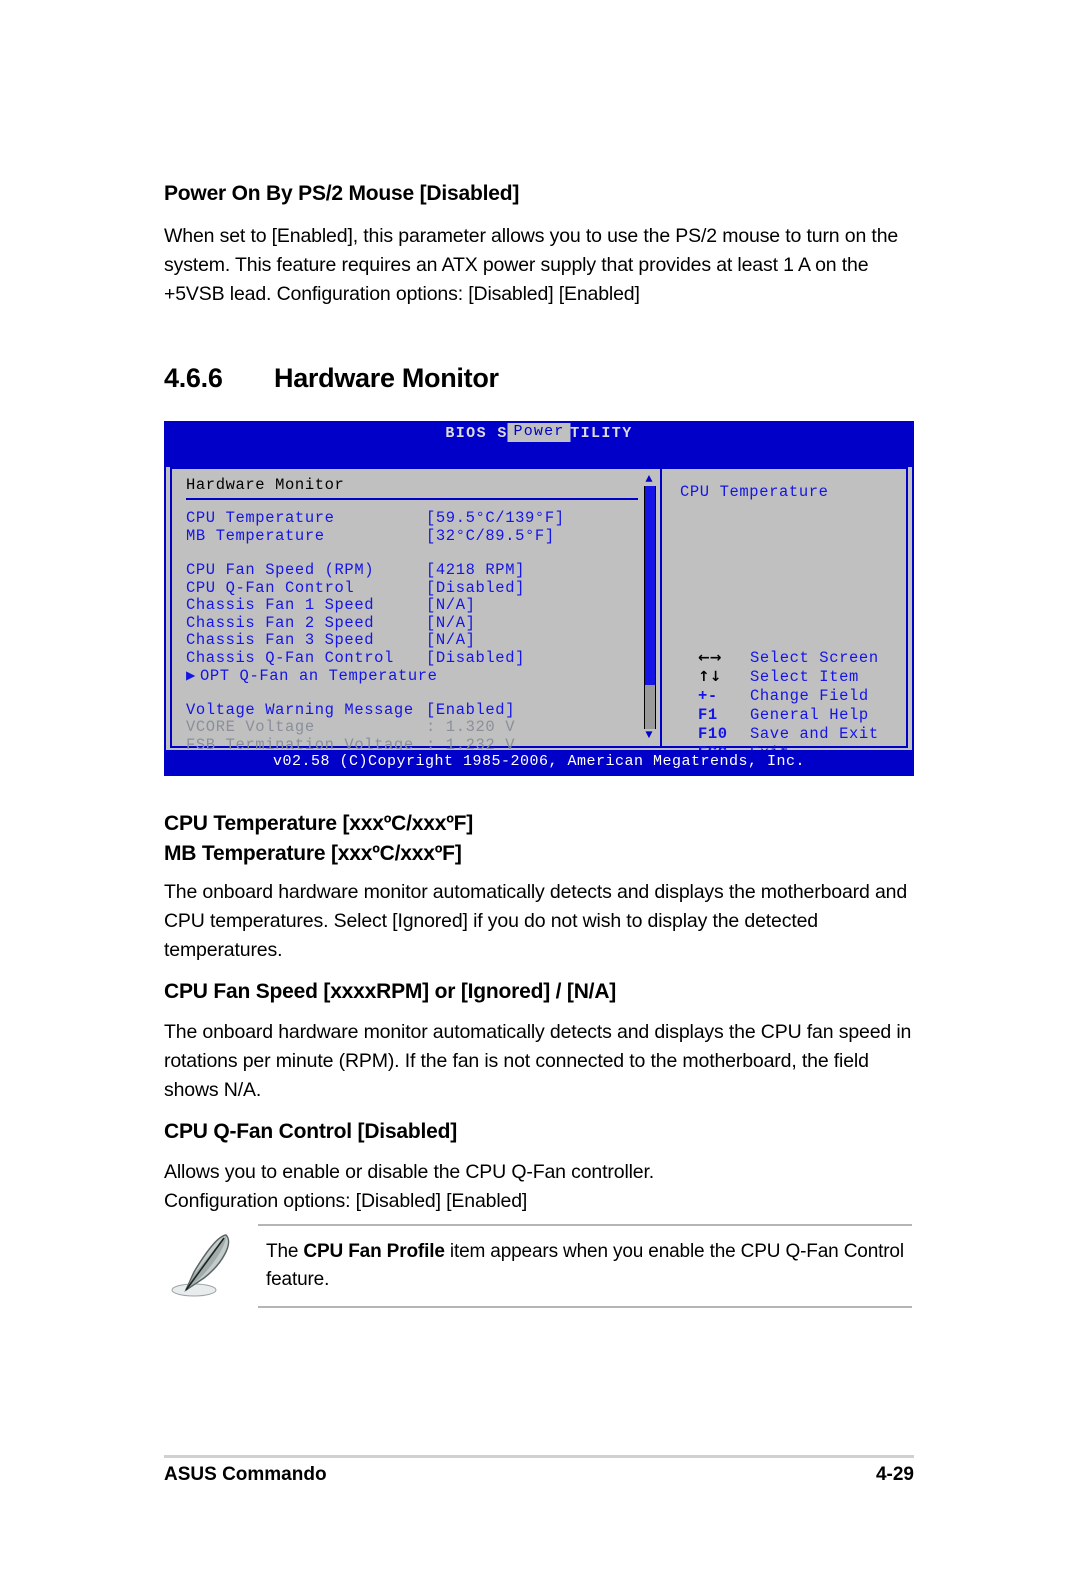 The height and width of the screenshot is (1590, 1080). What do you see at coordinates (290, 657) in the screenshot?
I see `row-label: Chassis Q-Fan Control` at bounding box center [290, 657].